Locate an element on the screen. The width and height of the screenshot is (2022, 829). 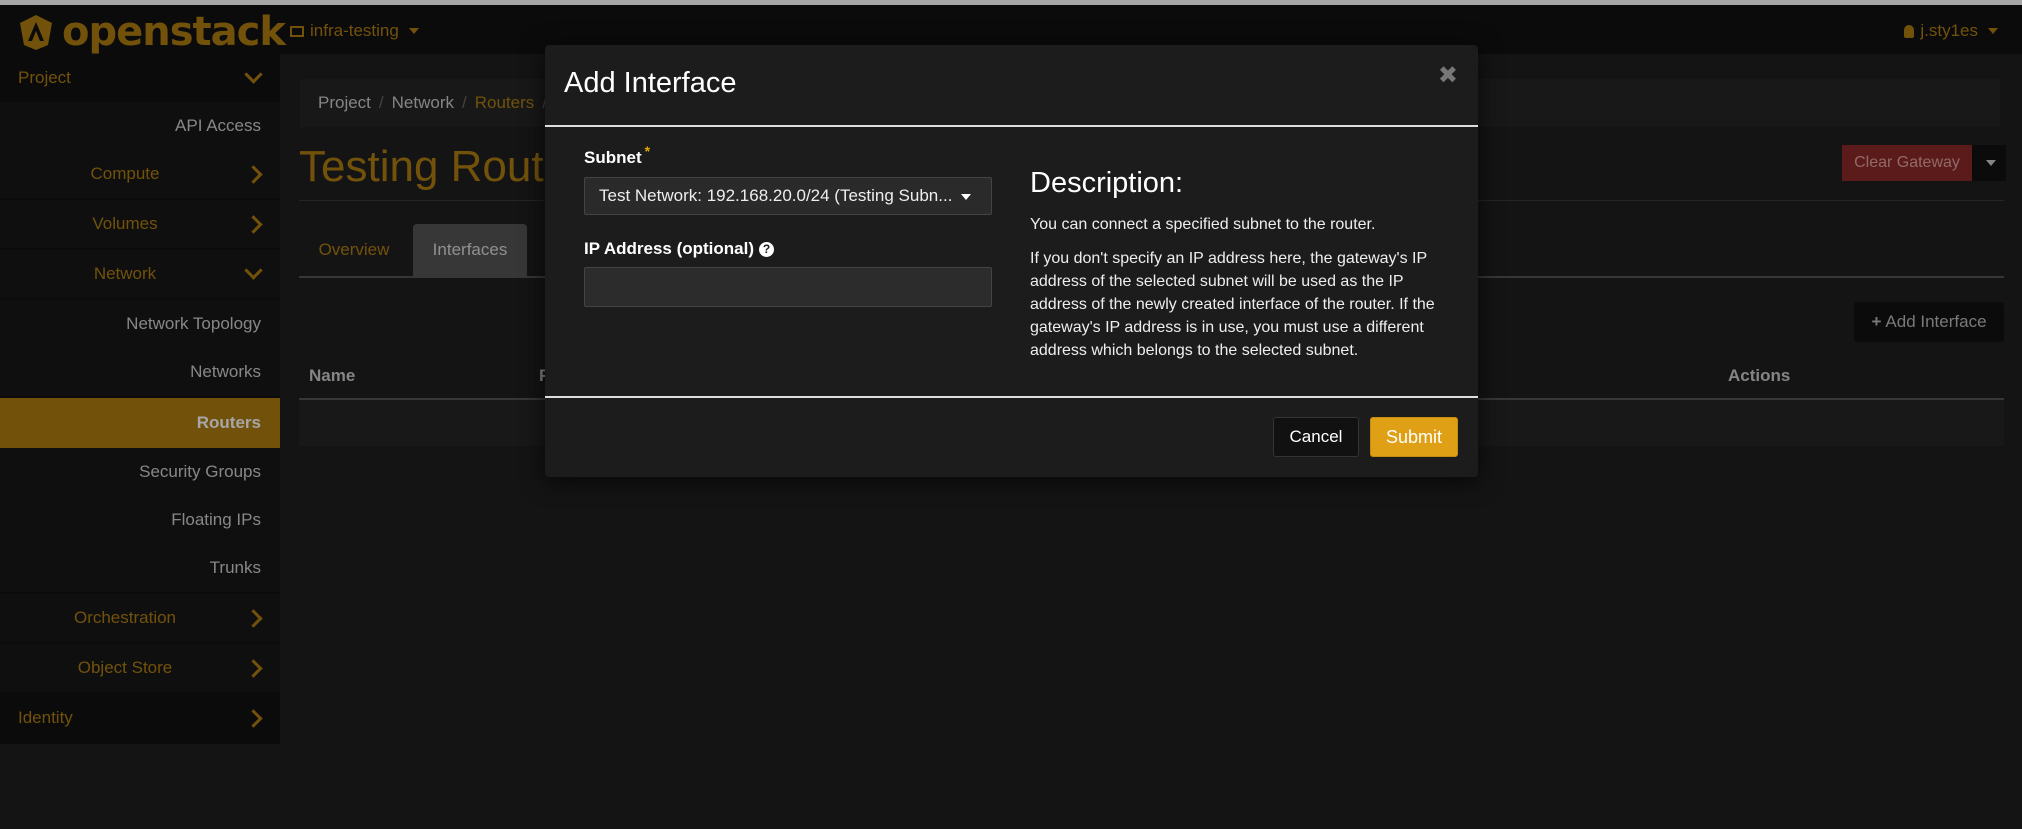
ip-address-label: IP Address (optional) ? is located at coordinates (679, 249).